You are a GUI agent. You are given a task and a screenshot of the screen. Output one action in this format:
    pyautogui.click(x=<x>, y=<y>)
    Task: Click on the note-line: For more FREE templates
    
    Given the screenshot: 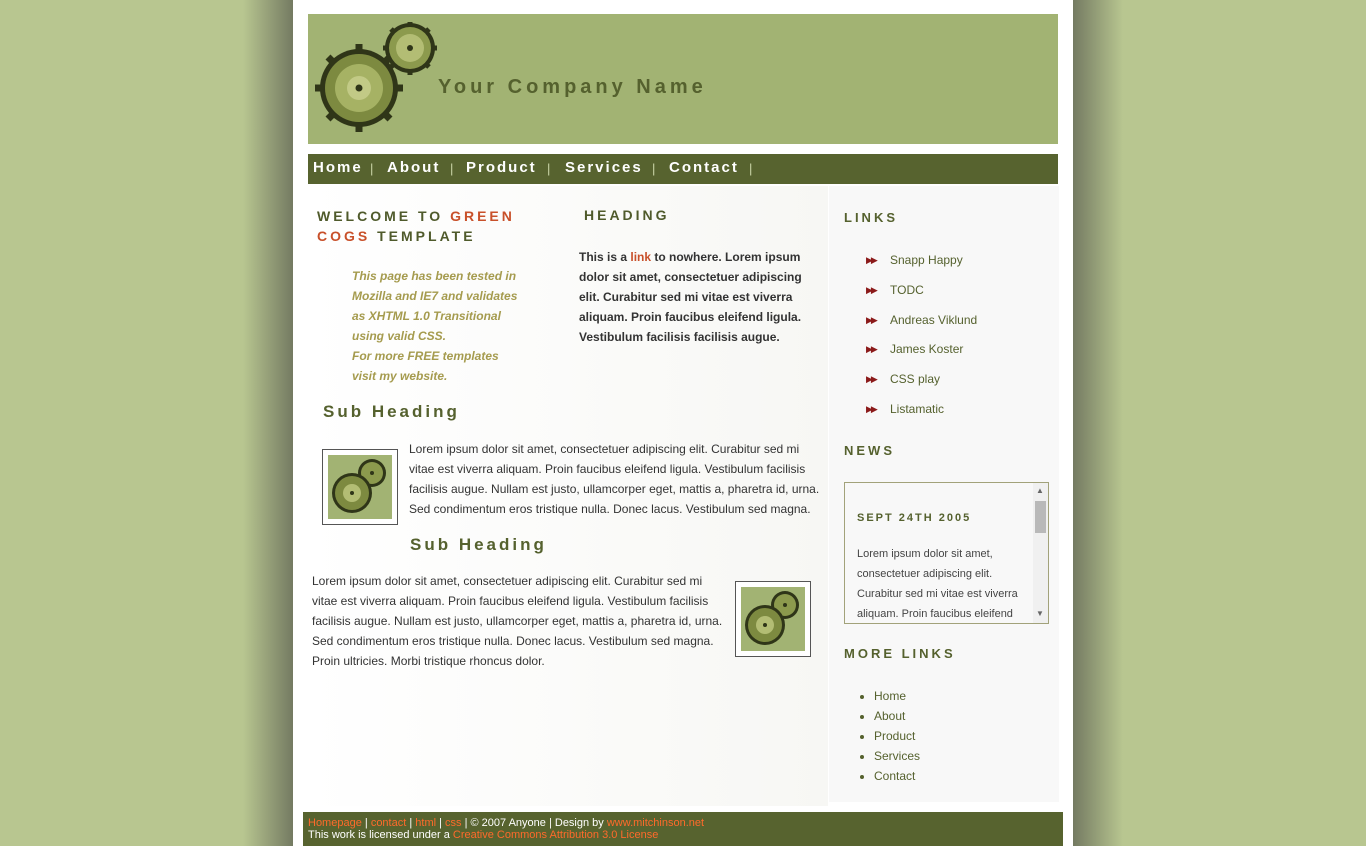 What is the action you would take?
    pyautogui.click(x=425, y=356)
    